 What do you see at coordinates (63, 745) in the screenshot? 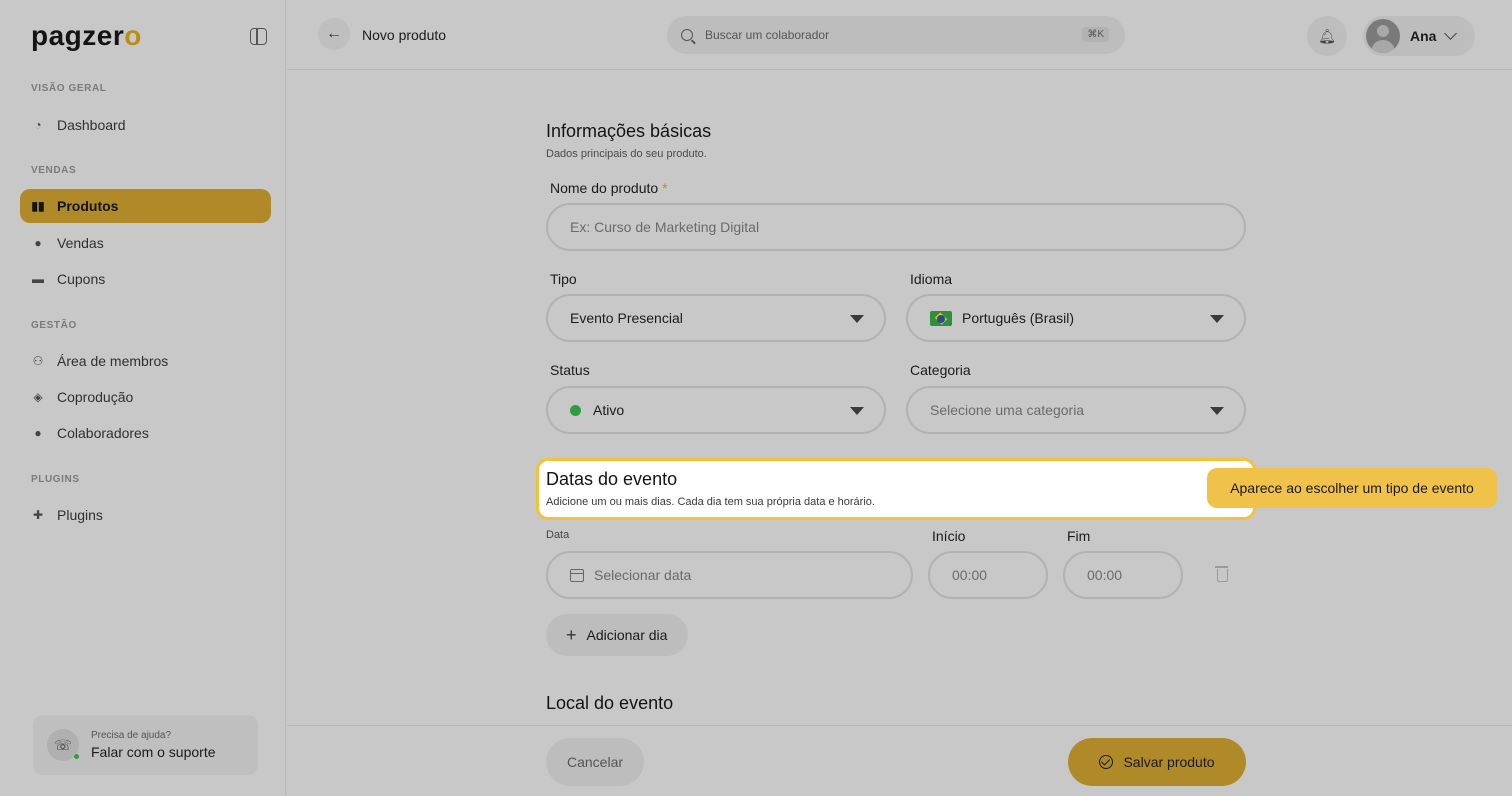
I see `whatsapp-icon: ☏` at bounding box center [63, 745].